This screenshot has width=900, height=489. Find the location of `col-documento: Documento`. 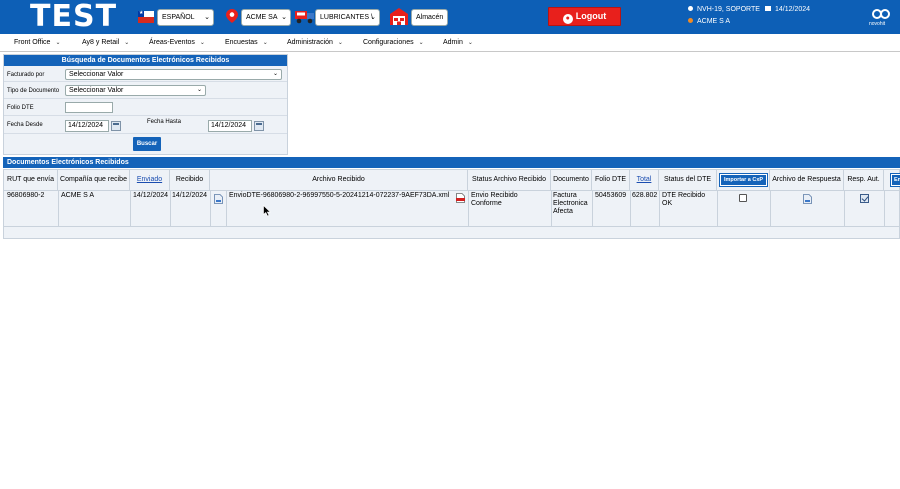

col-documento: Documento is located at coordinates (571, 180).